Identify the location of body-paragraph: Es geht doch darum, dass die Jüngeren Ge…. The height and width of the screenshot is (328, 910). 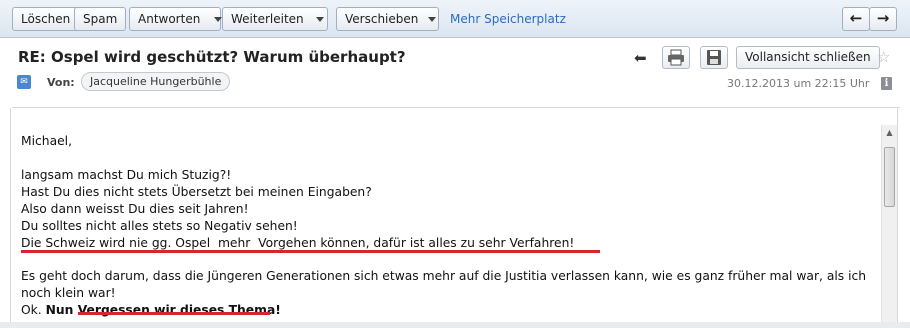
(444, 284).